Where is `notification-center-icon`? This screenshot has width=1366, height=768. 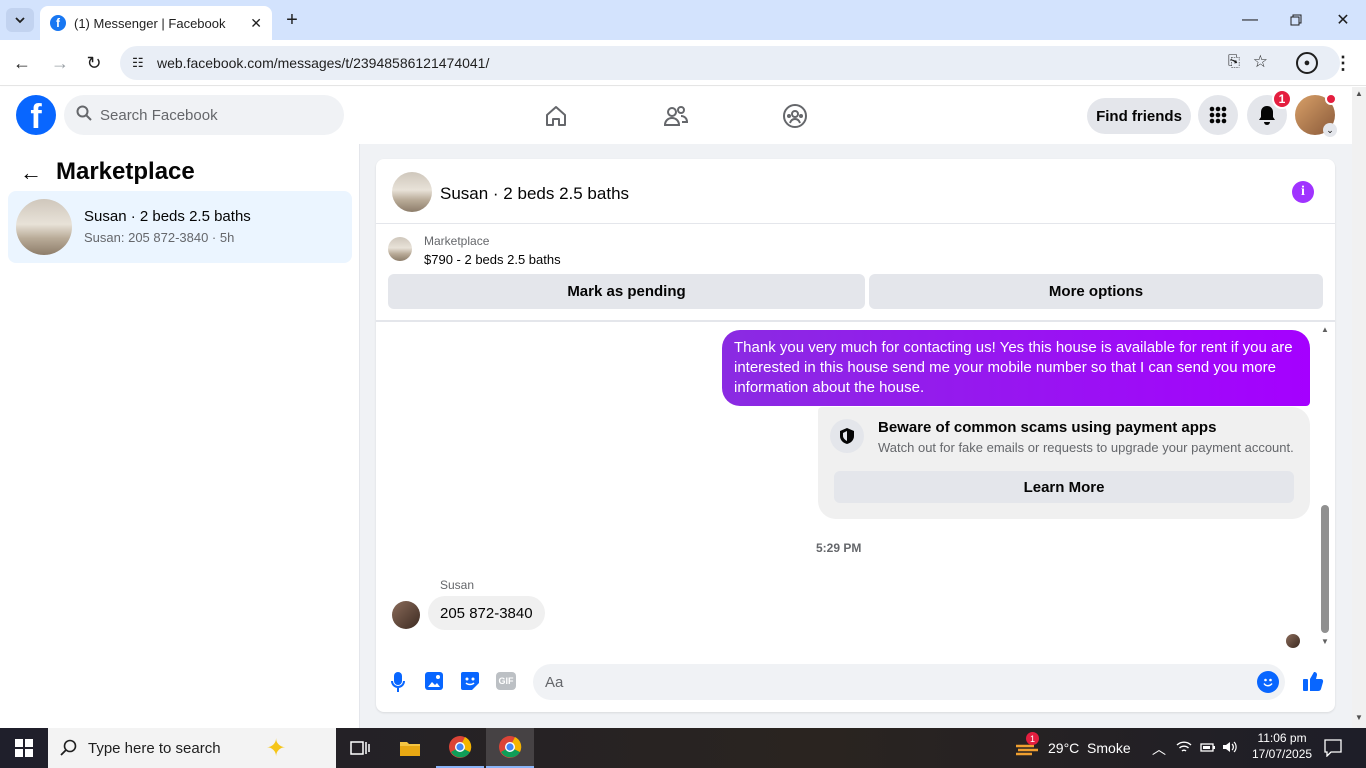 notification-center-icon is located at coordinates (1333, 748).